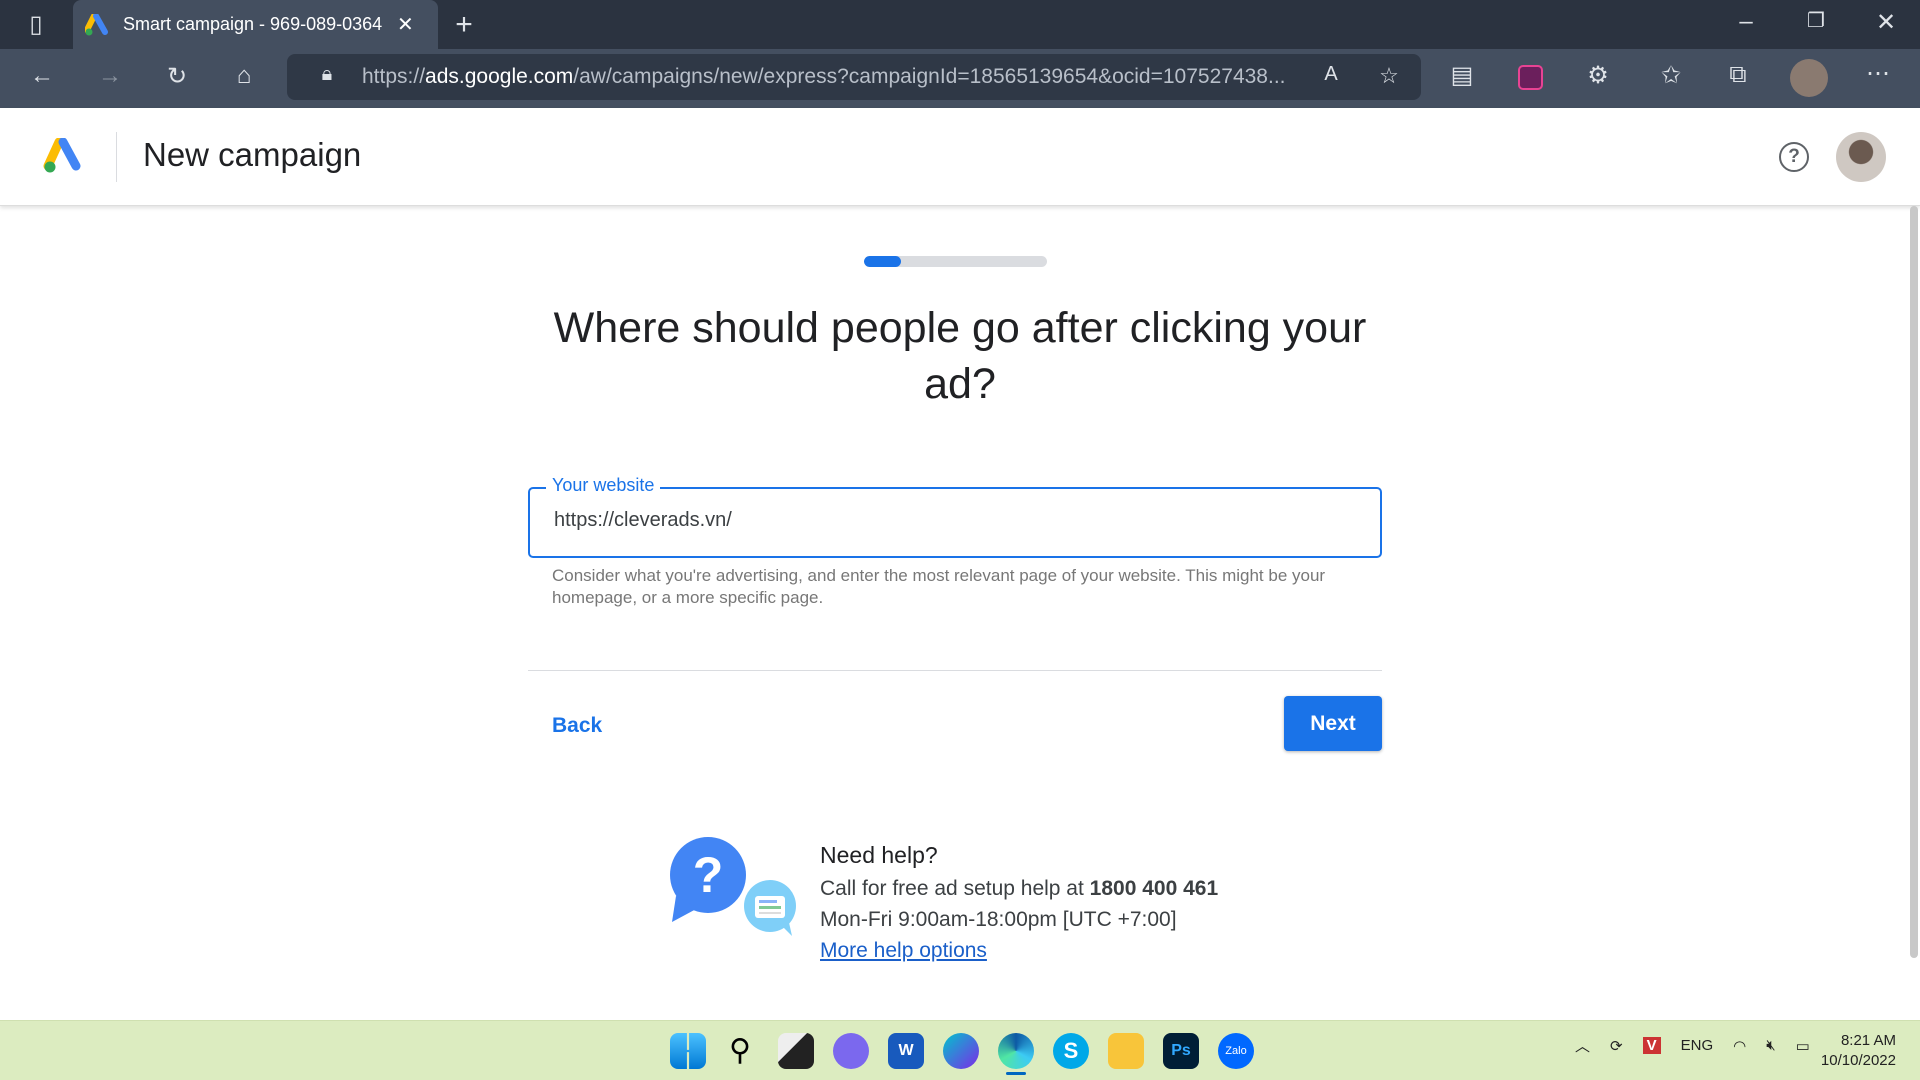  Describe the element at coordinates (944, 520) in the screenshot. I see `website-input` at that location.